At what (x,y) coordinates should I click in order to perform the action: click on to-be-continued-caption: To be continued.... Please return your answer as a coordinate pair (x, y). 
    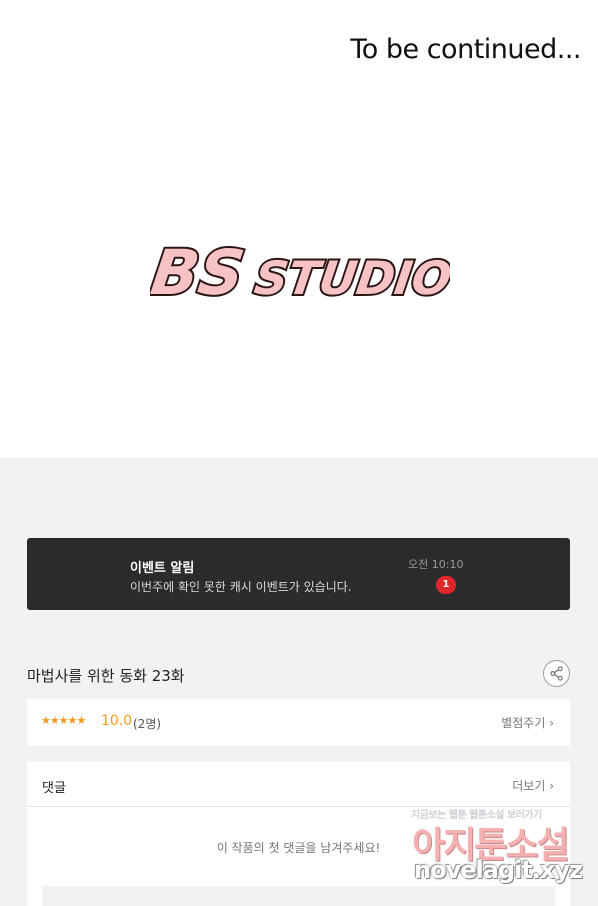
    Looking at the image, I should click on (465, 49).